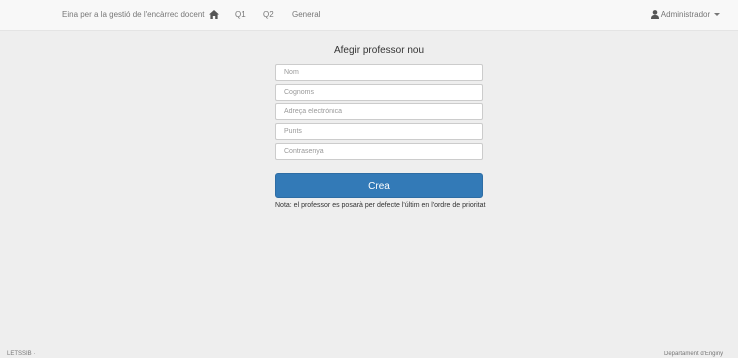 The width and height of the screenshot is (738, 358). I want to click on email-field, so click(379, 111).